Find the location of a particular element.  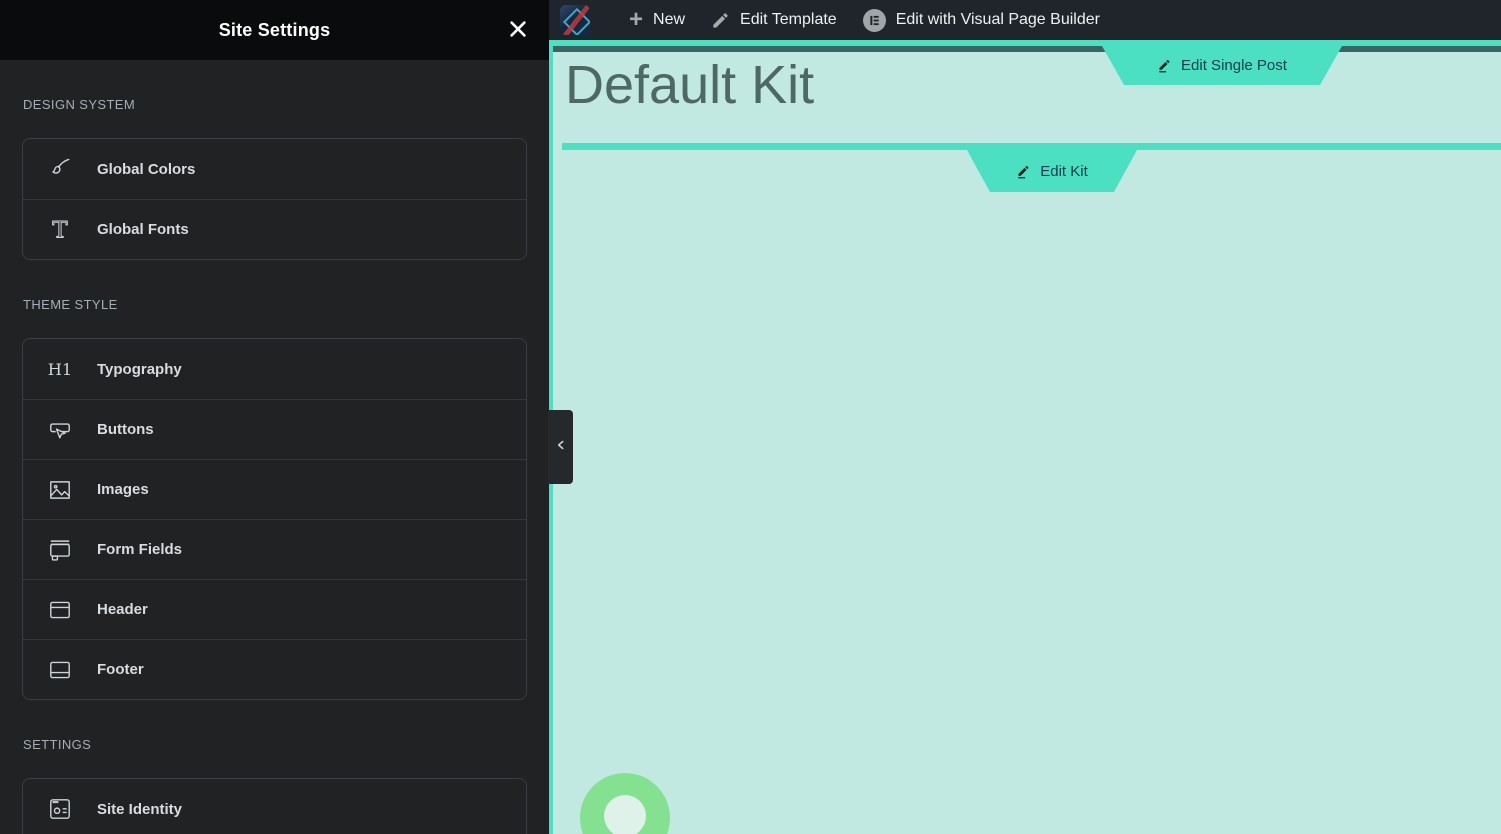

settings-item-buttons: Buttons is located at coordinates (274, 429).